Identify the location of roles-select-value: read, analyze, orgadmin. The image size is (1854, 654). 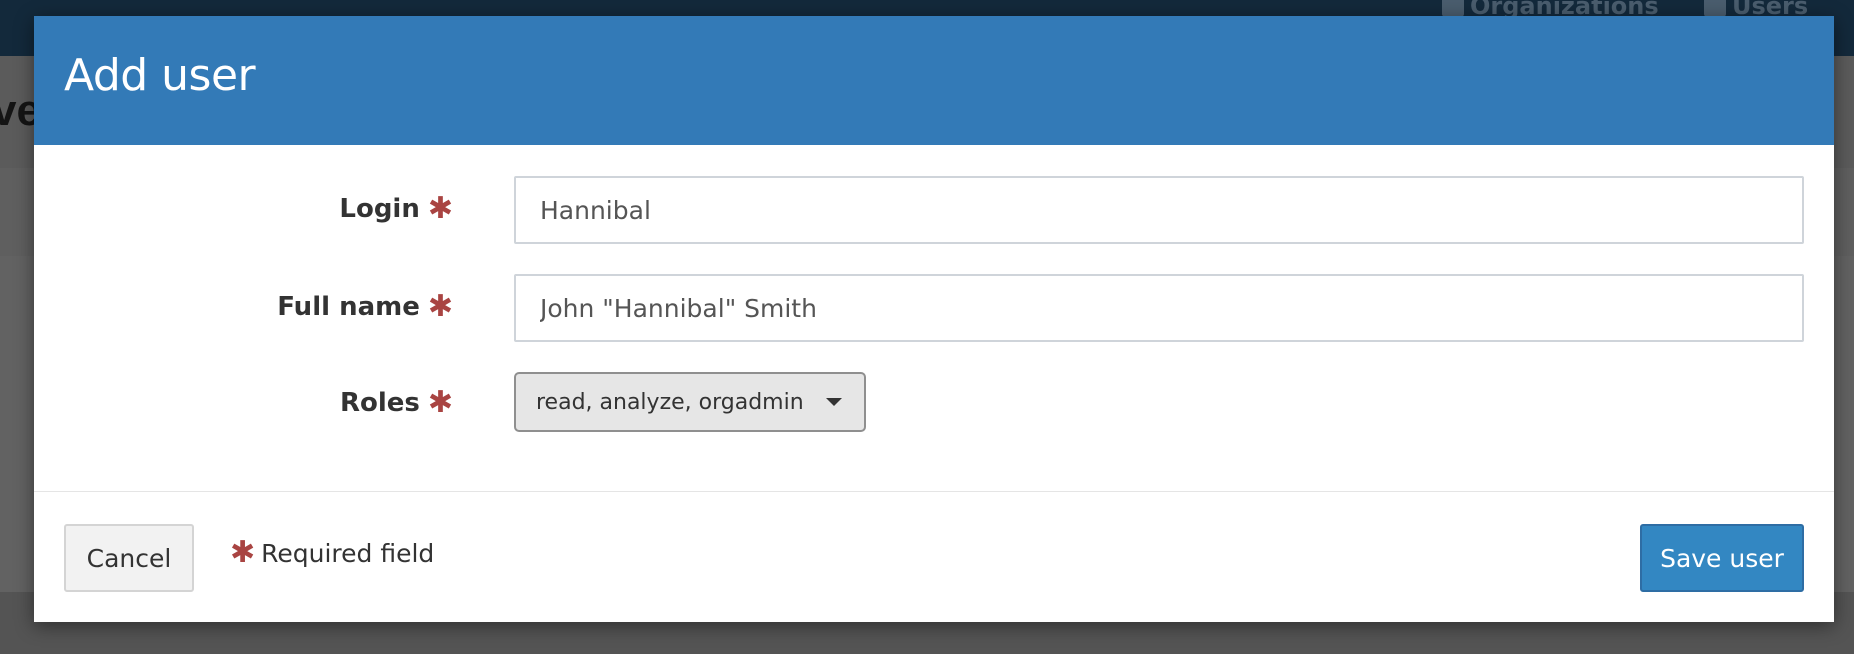
(670, 402).